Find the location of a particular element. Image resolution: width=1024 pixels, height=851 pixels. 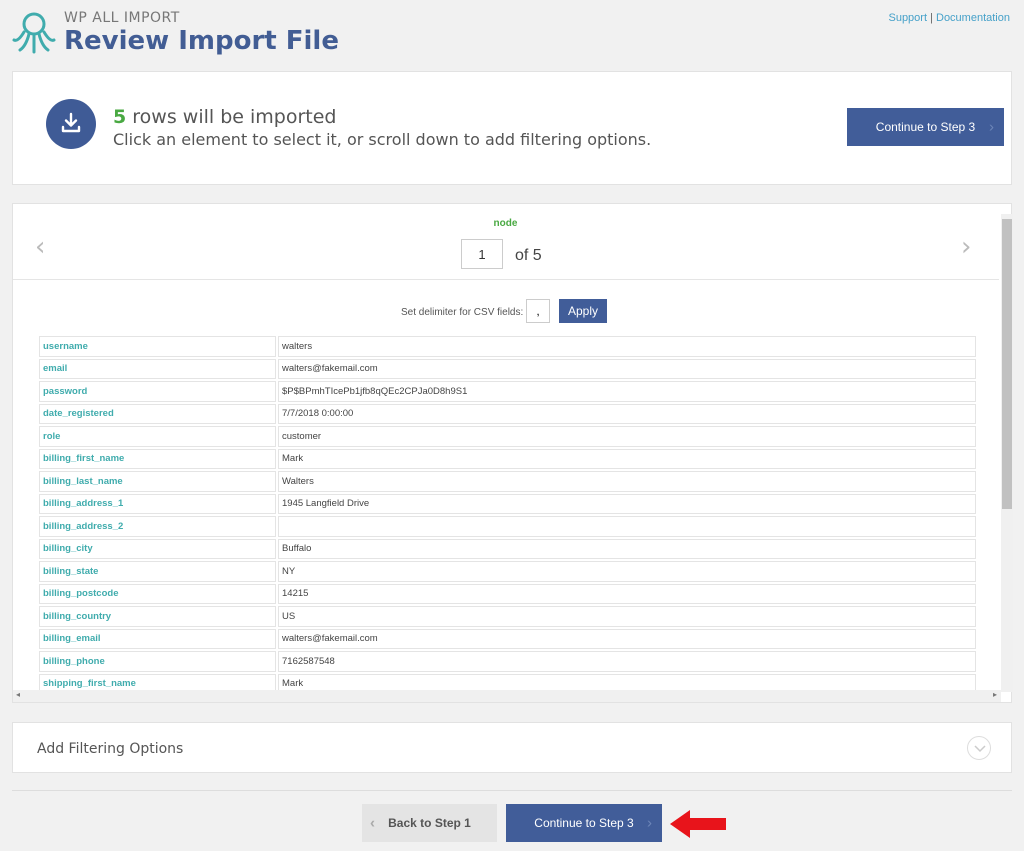

record-number-input is located at coordinates (482, 254).